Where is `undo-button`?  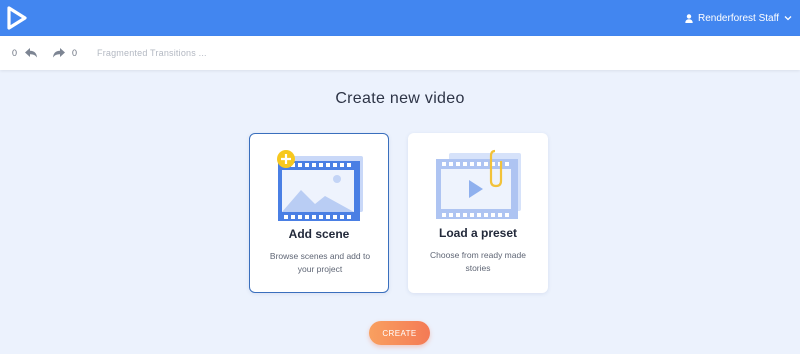 undo-button is located at coordinates (31, 53).